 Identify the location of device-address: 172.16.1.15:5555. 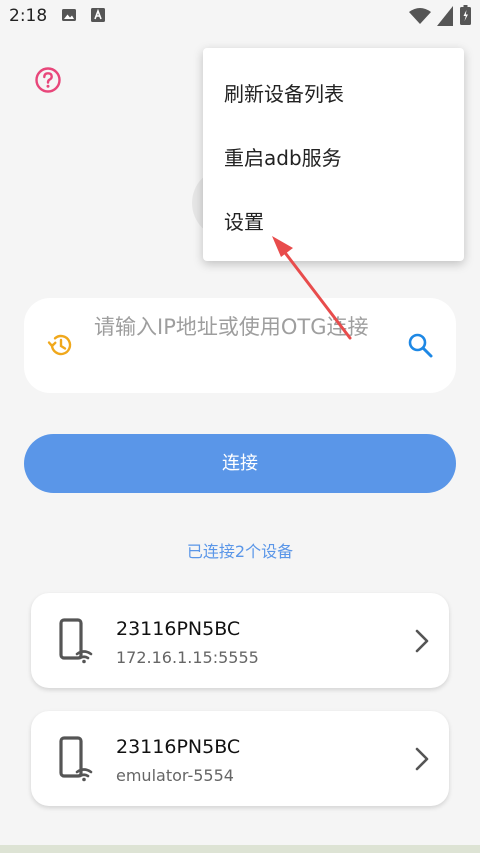
(187, 657).